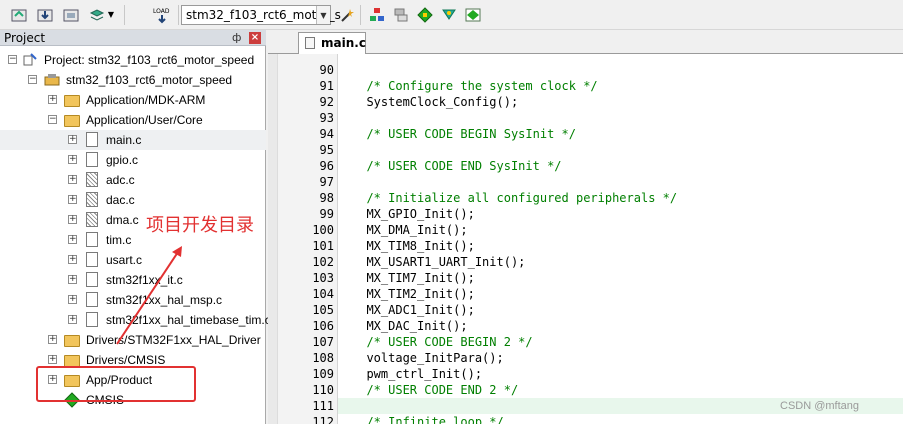 This screenshot has height=424, width=903. I want to click on code-text: MX_TIM2_Init();, so click(413, 294).